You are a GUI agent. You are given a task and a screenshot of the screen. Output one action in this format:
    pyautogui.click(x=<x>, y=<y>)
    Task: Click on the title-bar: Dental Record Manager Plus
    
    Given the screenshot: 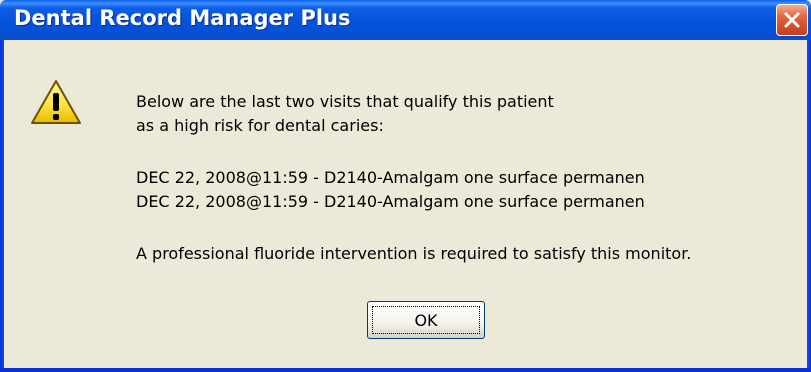 What is the action you would take?
    pyautogui.click(x=405, y=20)
    